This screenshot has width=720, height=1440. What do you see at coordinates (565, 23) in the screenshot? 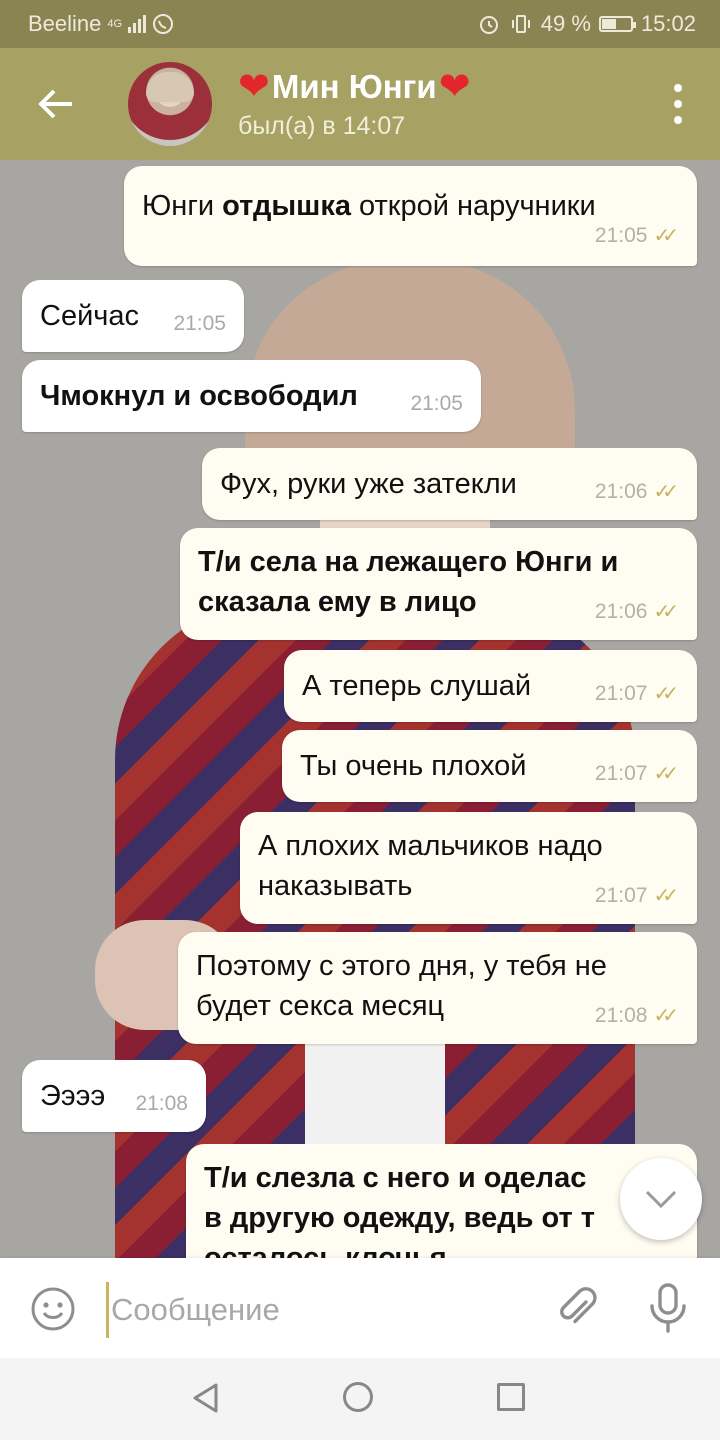
I see `battery-percent: 49 %` at bounding box center [565, 23].